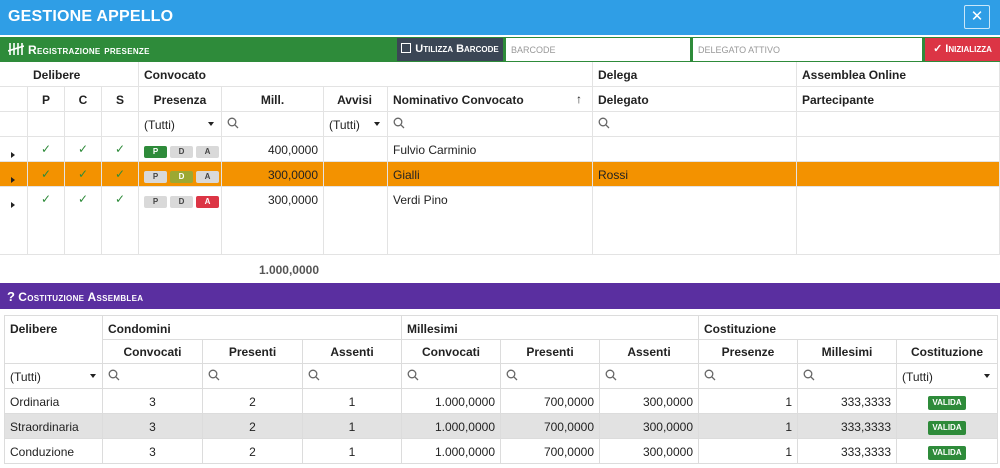 The image size is (1000, 468). Describe the element at coordinates (356, 99) in the screenshot. I see `column-header-avvisi: Avvisi` at that location.